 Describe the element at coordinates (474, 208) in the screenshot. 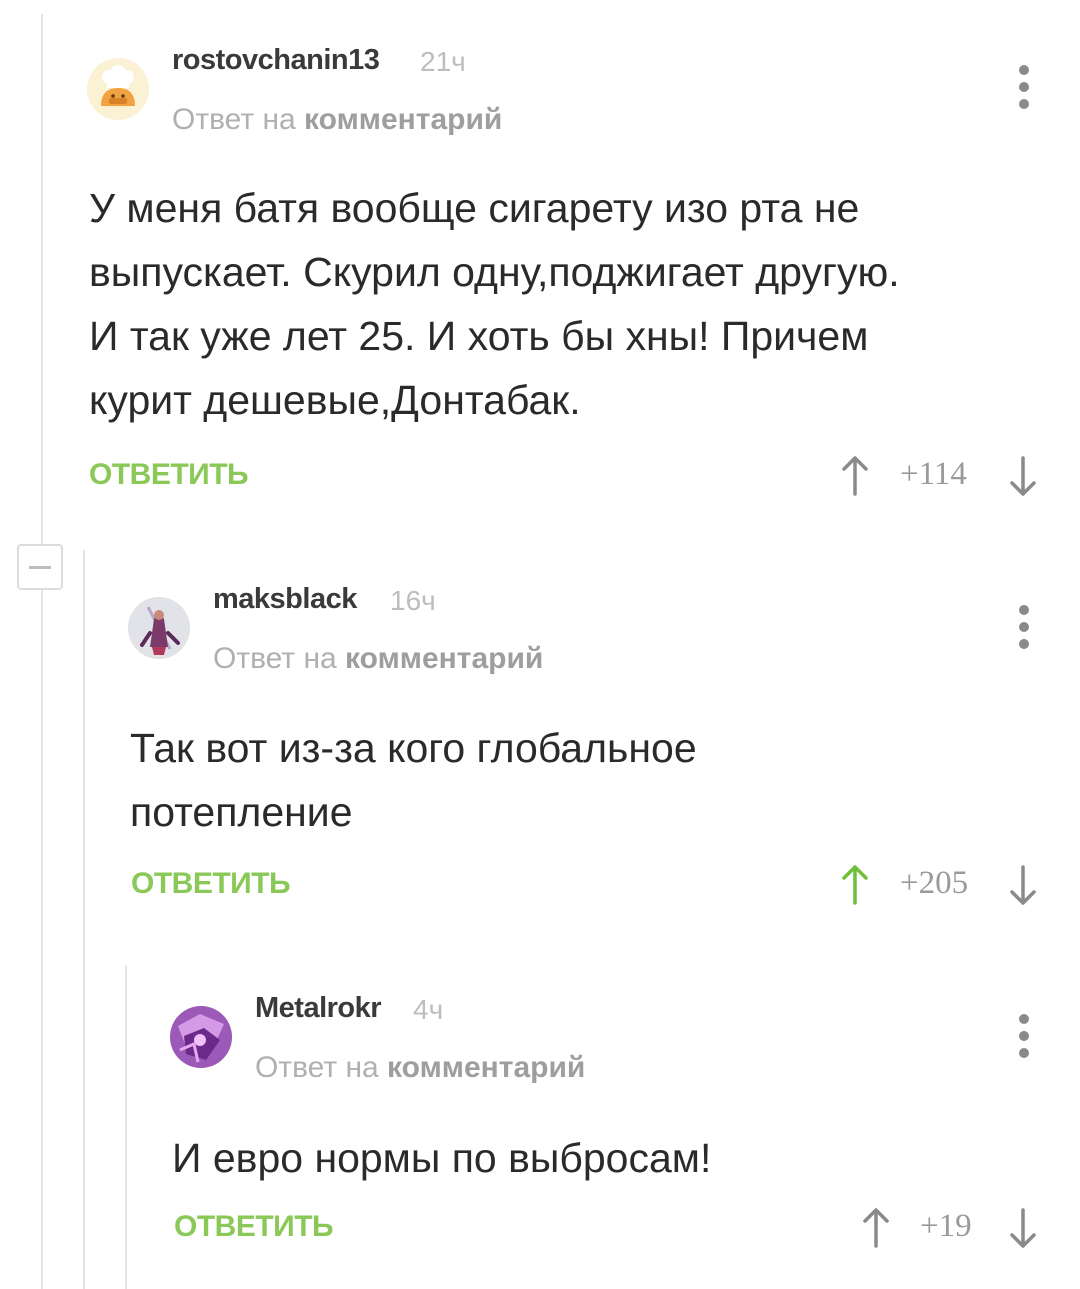

I see `comment-text-line: У меня батя вообще сигарету изо рта не` at that location.